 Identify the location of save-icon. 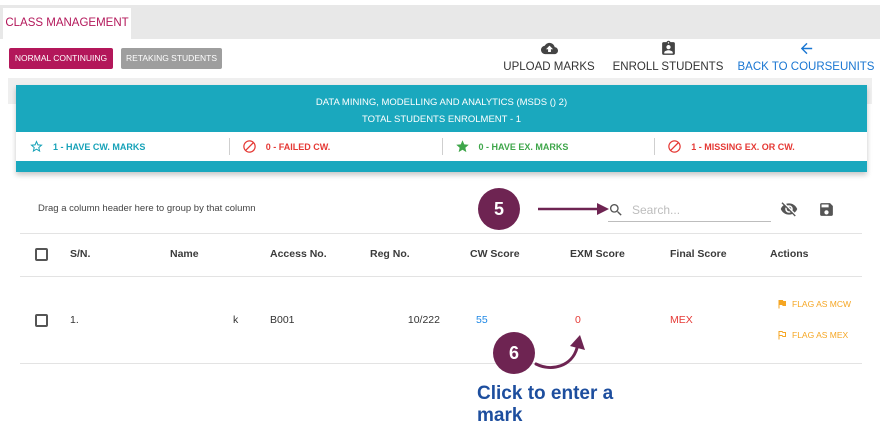
(826, 209).